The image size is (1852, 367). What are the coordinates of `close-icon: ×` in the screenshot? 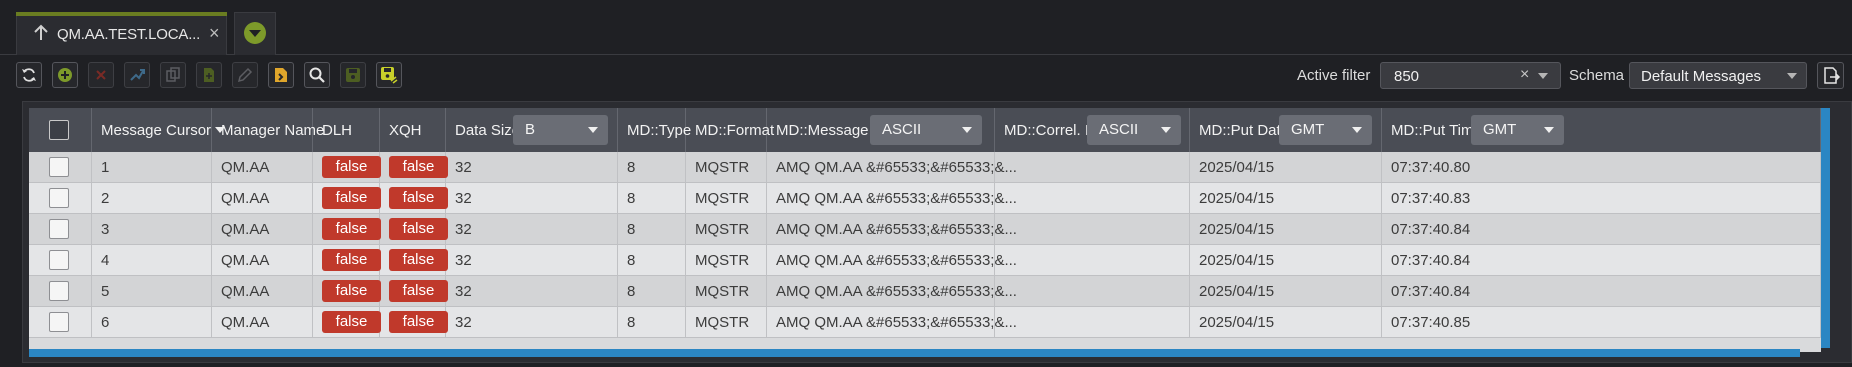 It's located at (214, 33).